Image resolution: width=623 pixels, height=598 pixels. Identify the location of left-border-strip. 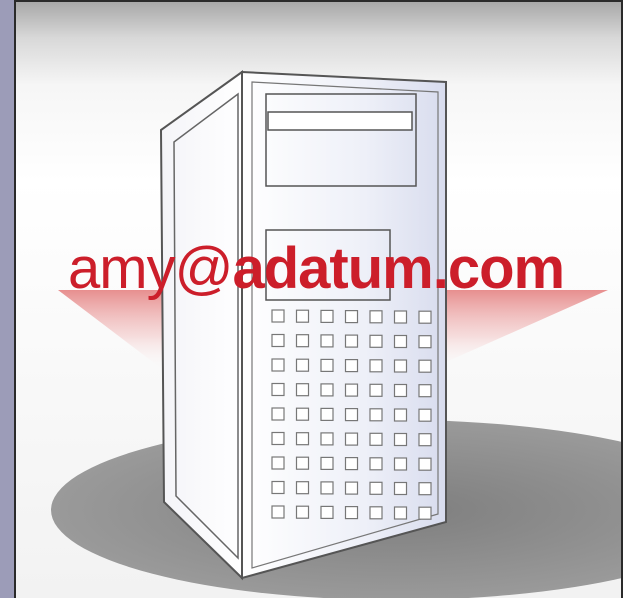
(7, 299).